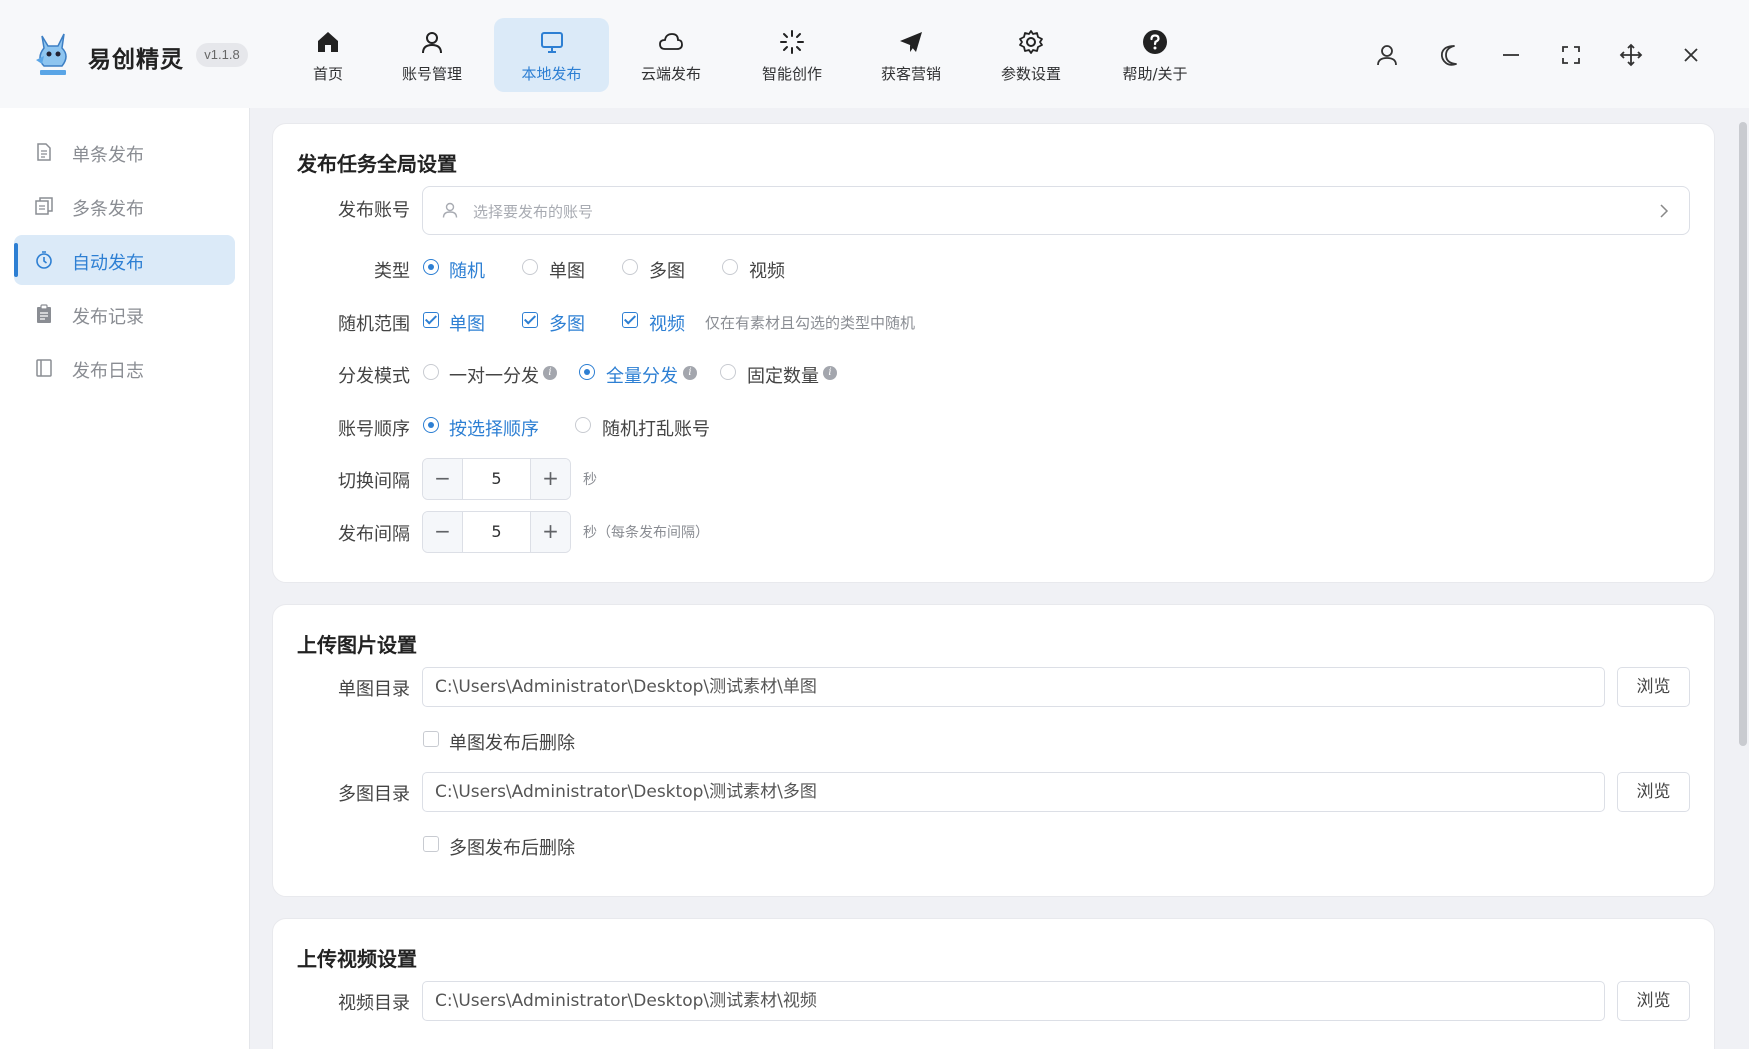 This screenshot has width=1749, height=1049. Describe the element at coordinates (467, 271) in the screenshot. I see `type-option-label: 随机` at that location.